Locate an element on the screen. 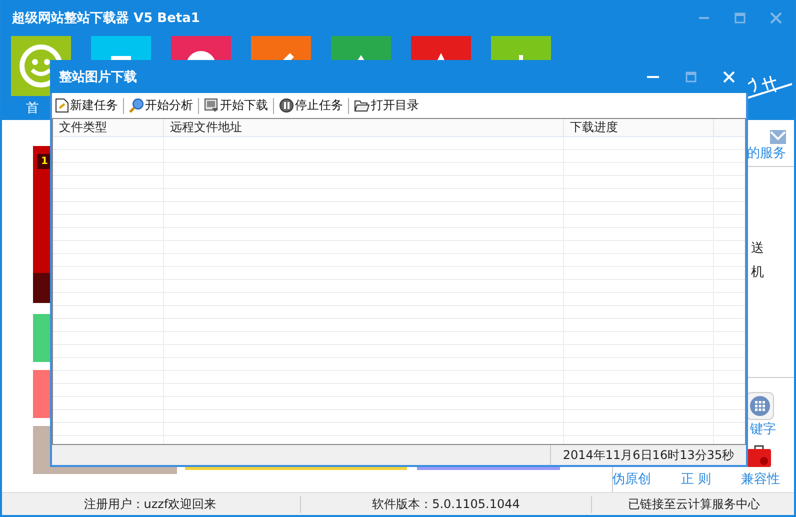  status-text: 软件版本：5.0.1105.1044 is located at coordinates (446, 504).